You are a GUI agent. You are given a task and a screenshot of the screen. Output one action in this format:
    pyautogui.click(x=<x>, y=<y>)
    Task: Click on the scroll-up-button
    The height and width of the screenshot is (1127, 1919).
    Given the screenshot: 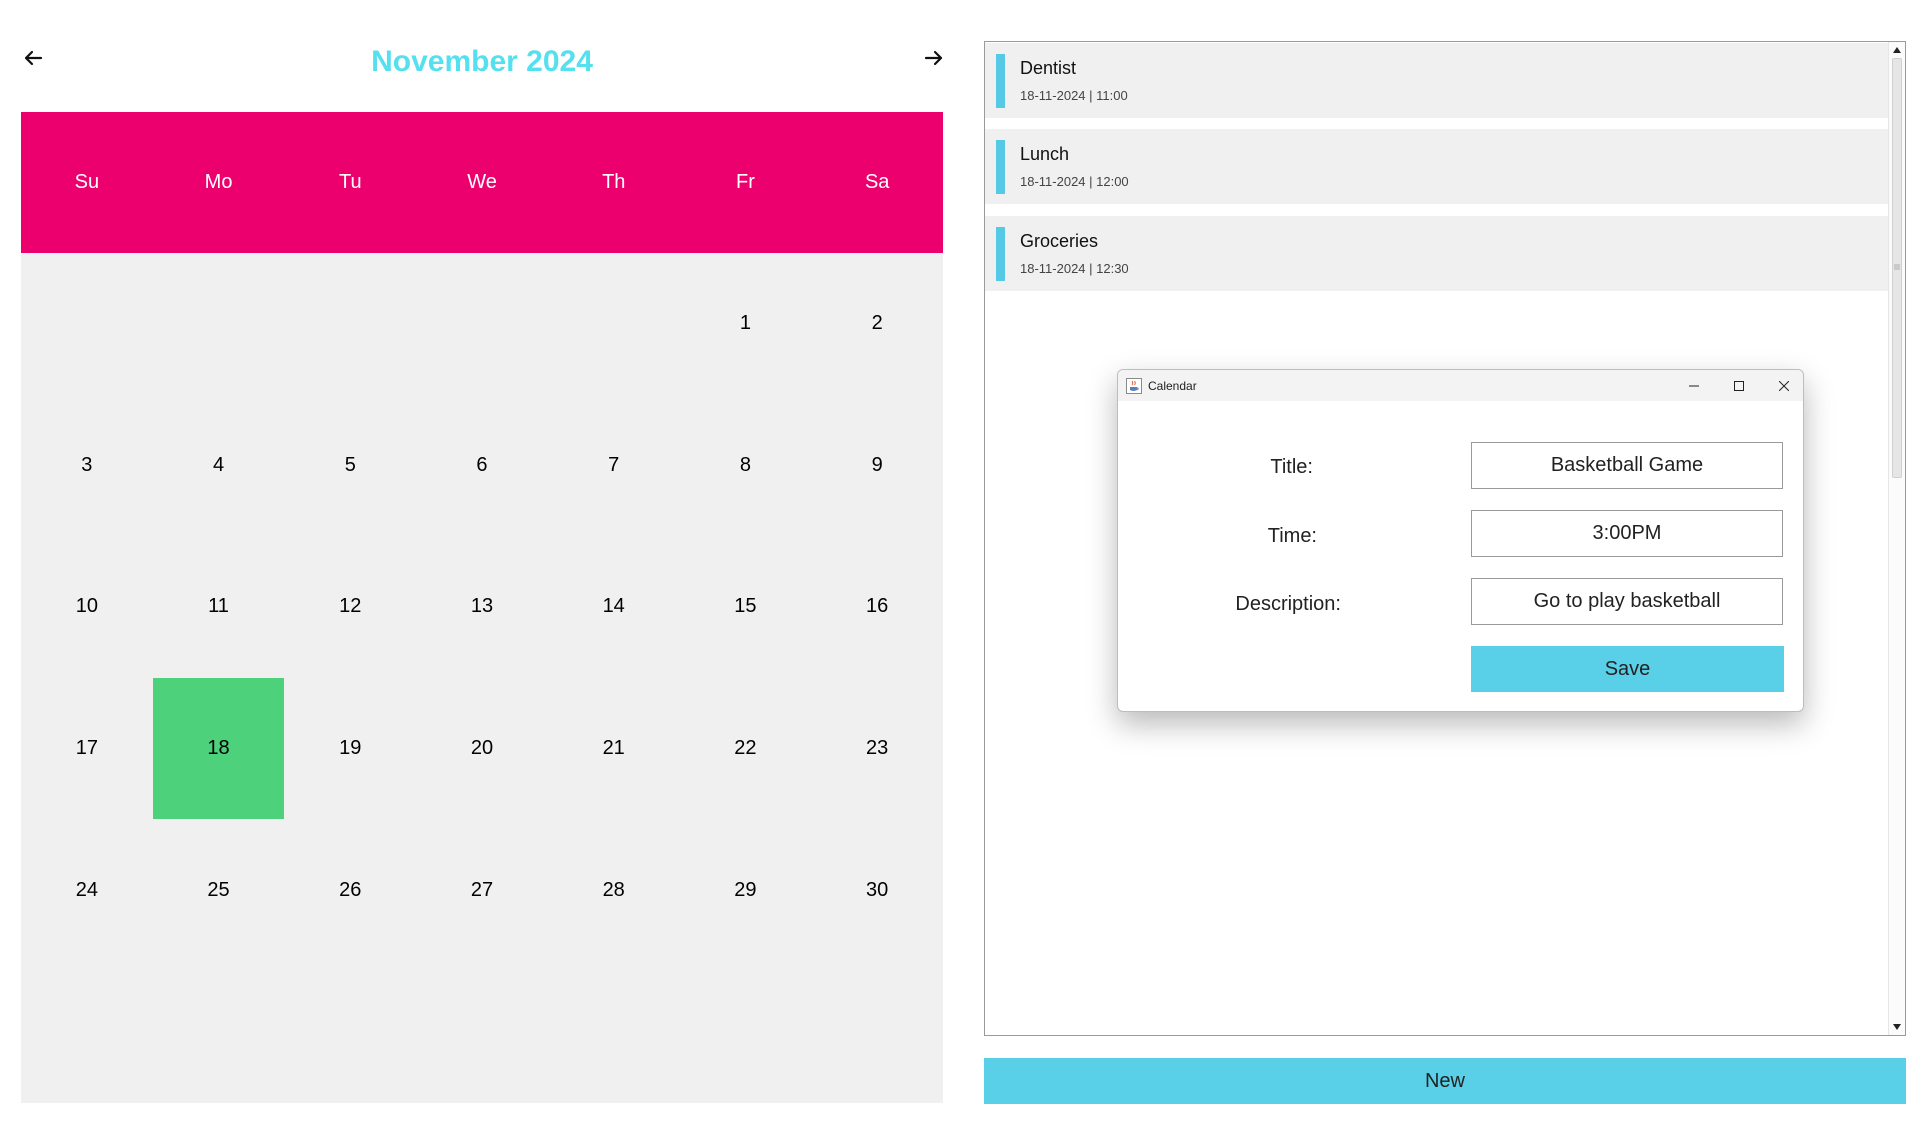 What is the action you would take?
    pyautogui.click(x=1897, y=50)
    